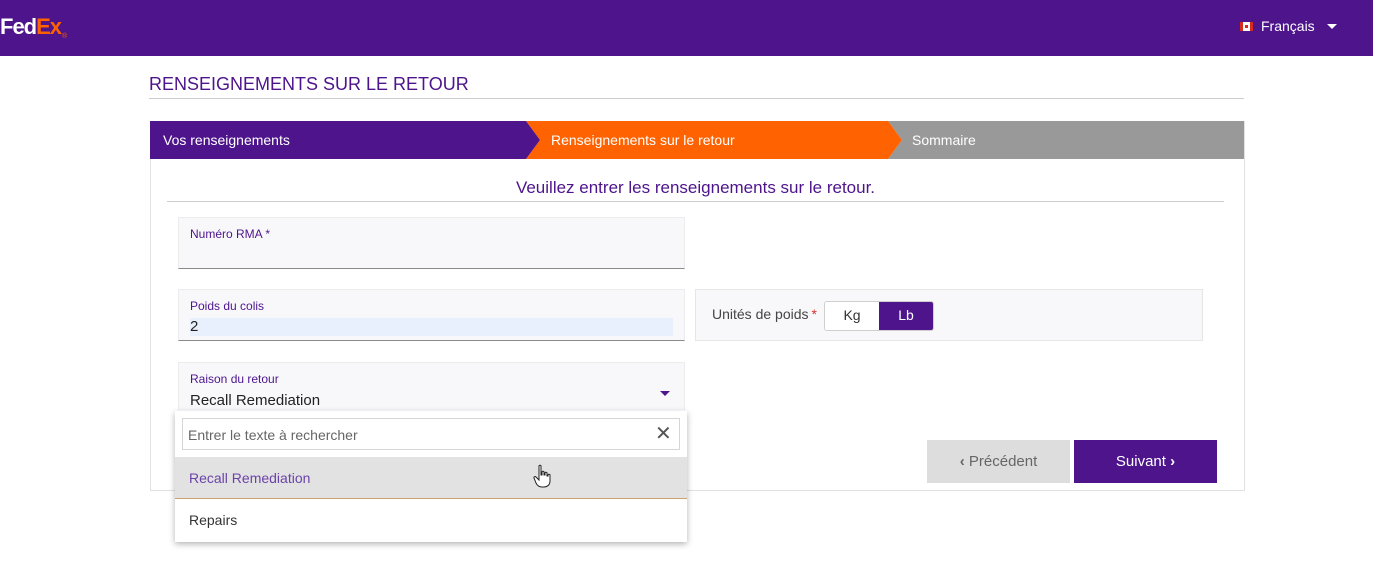 The width and height of the screenshot is (1373, 576). What do you see at coordinates (695, 201) in the screenshot?
I see `instruction-divider` at bounding box center [695, 201].